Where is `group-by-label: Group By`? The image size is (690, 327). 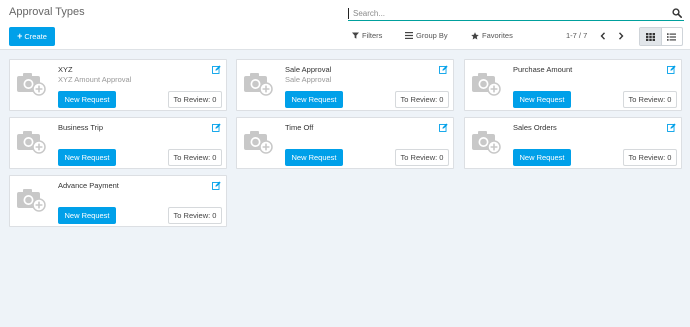 group-by-label: Group By is located at coordinates (432, 35).